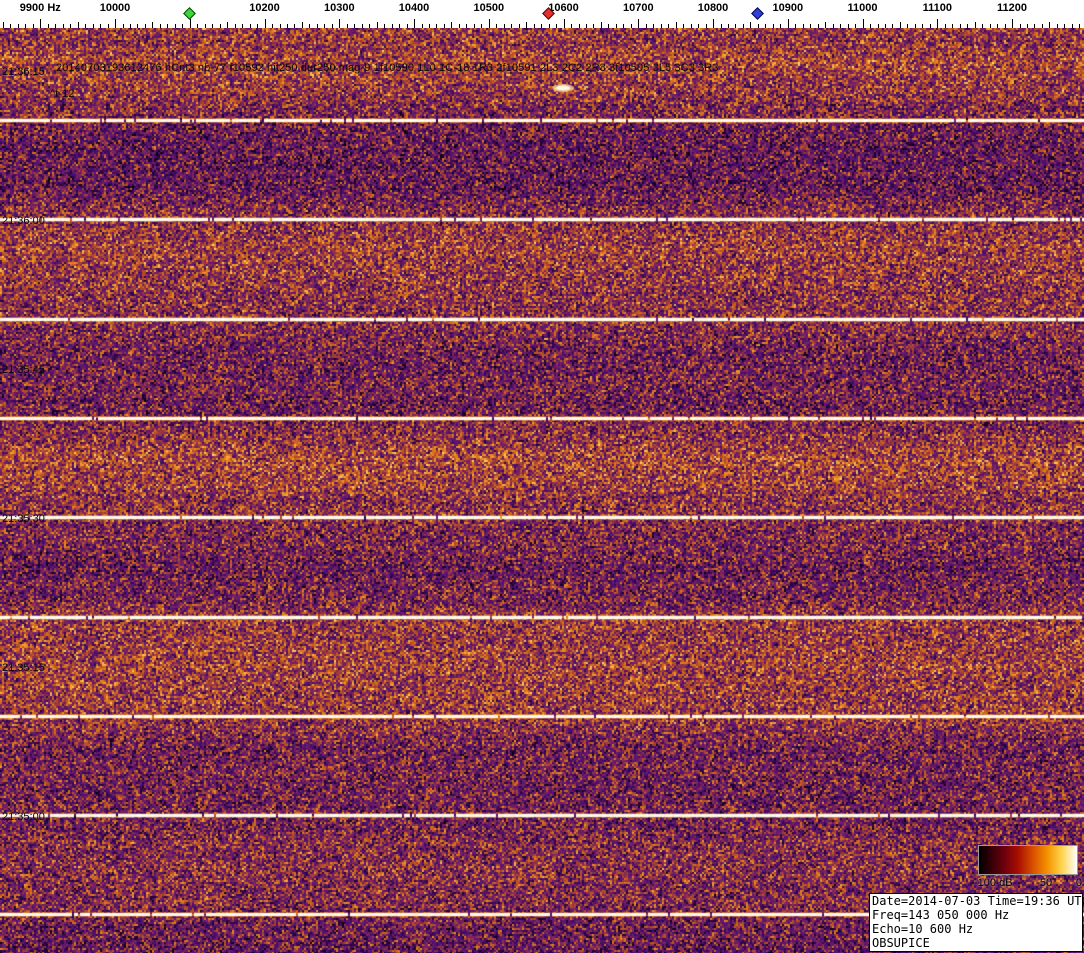 The image size is (1084, 953). Describe the element at coordinates (901, 943) in the screenshot. I see `info-line: OBSUPICE` at that location.